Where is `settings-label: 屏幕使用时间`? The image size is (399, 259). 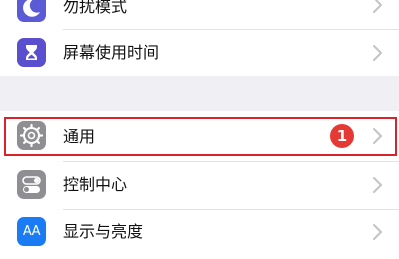
settings-label: 屏幕使用时间 is located at coordinates (111, 52).